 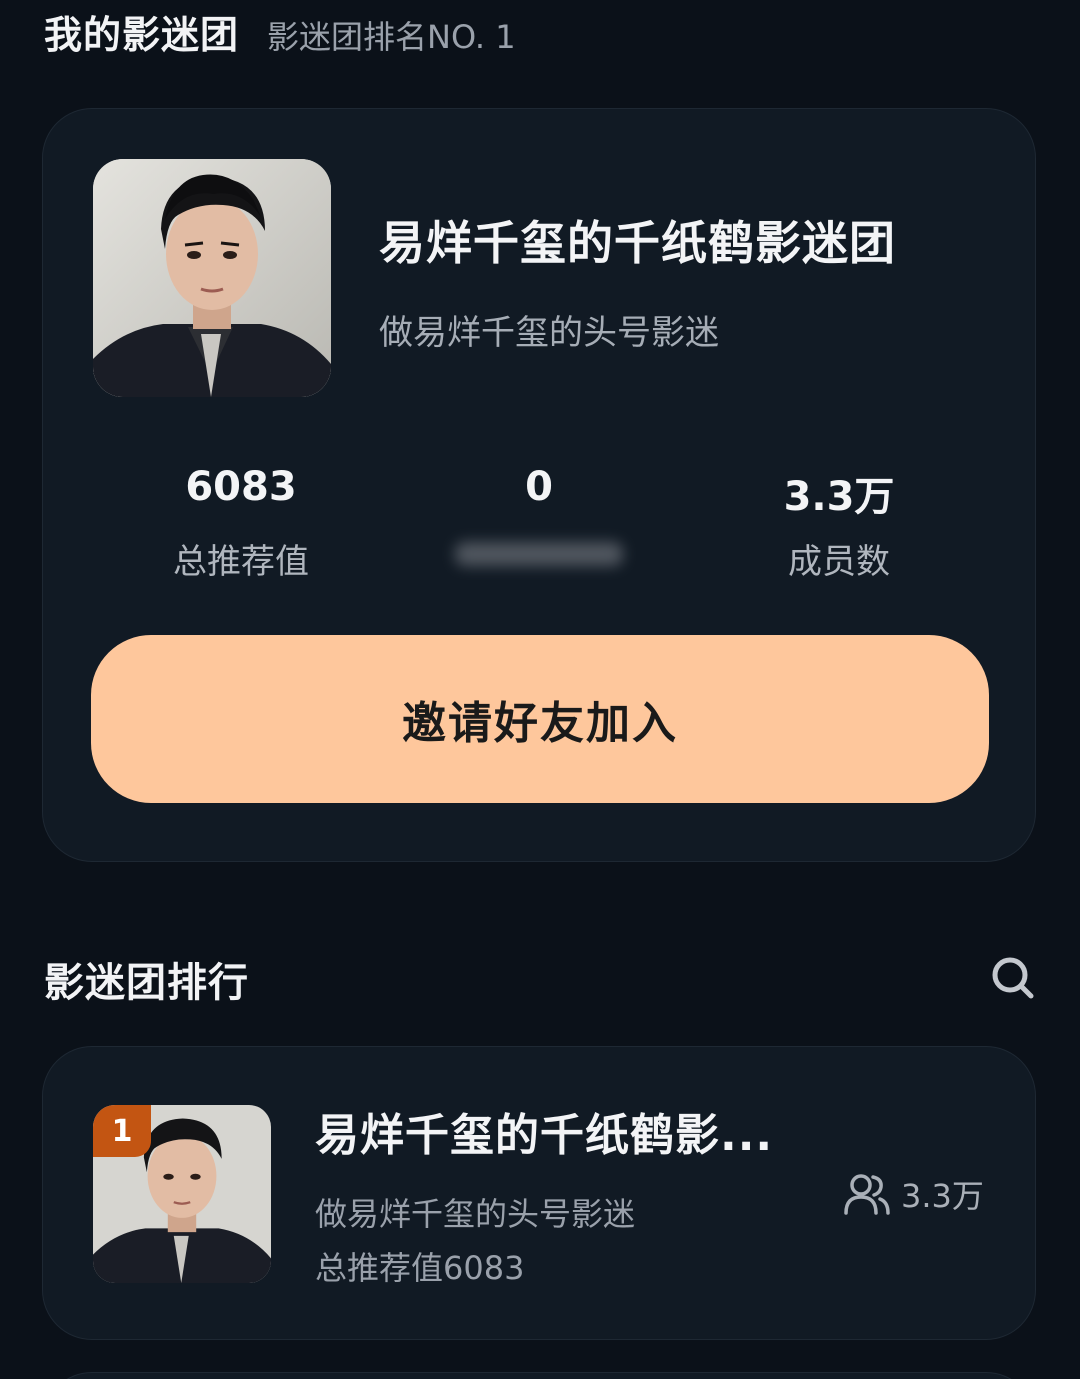 I want to click on avatar-photo-icon, so click(x=212, y=278).